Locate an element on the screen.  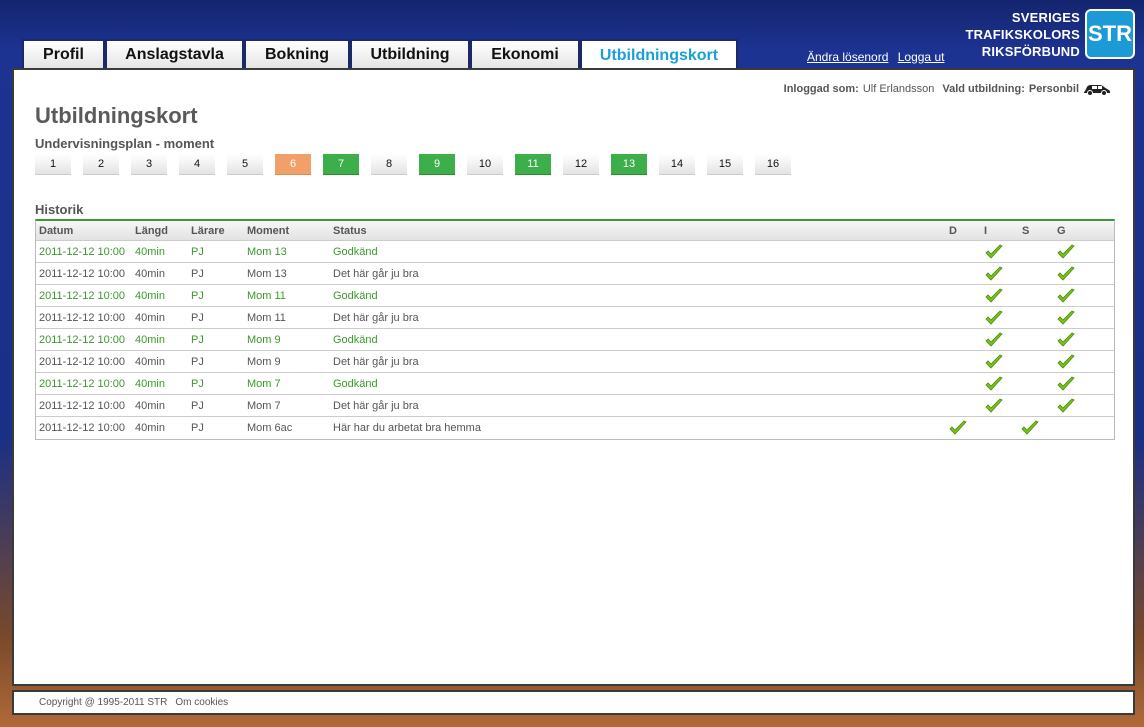
history-title: Historik is located at coordinates (59, 209).